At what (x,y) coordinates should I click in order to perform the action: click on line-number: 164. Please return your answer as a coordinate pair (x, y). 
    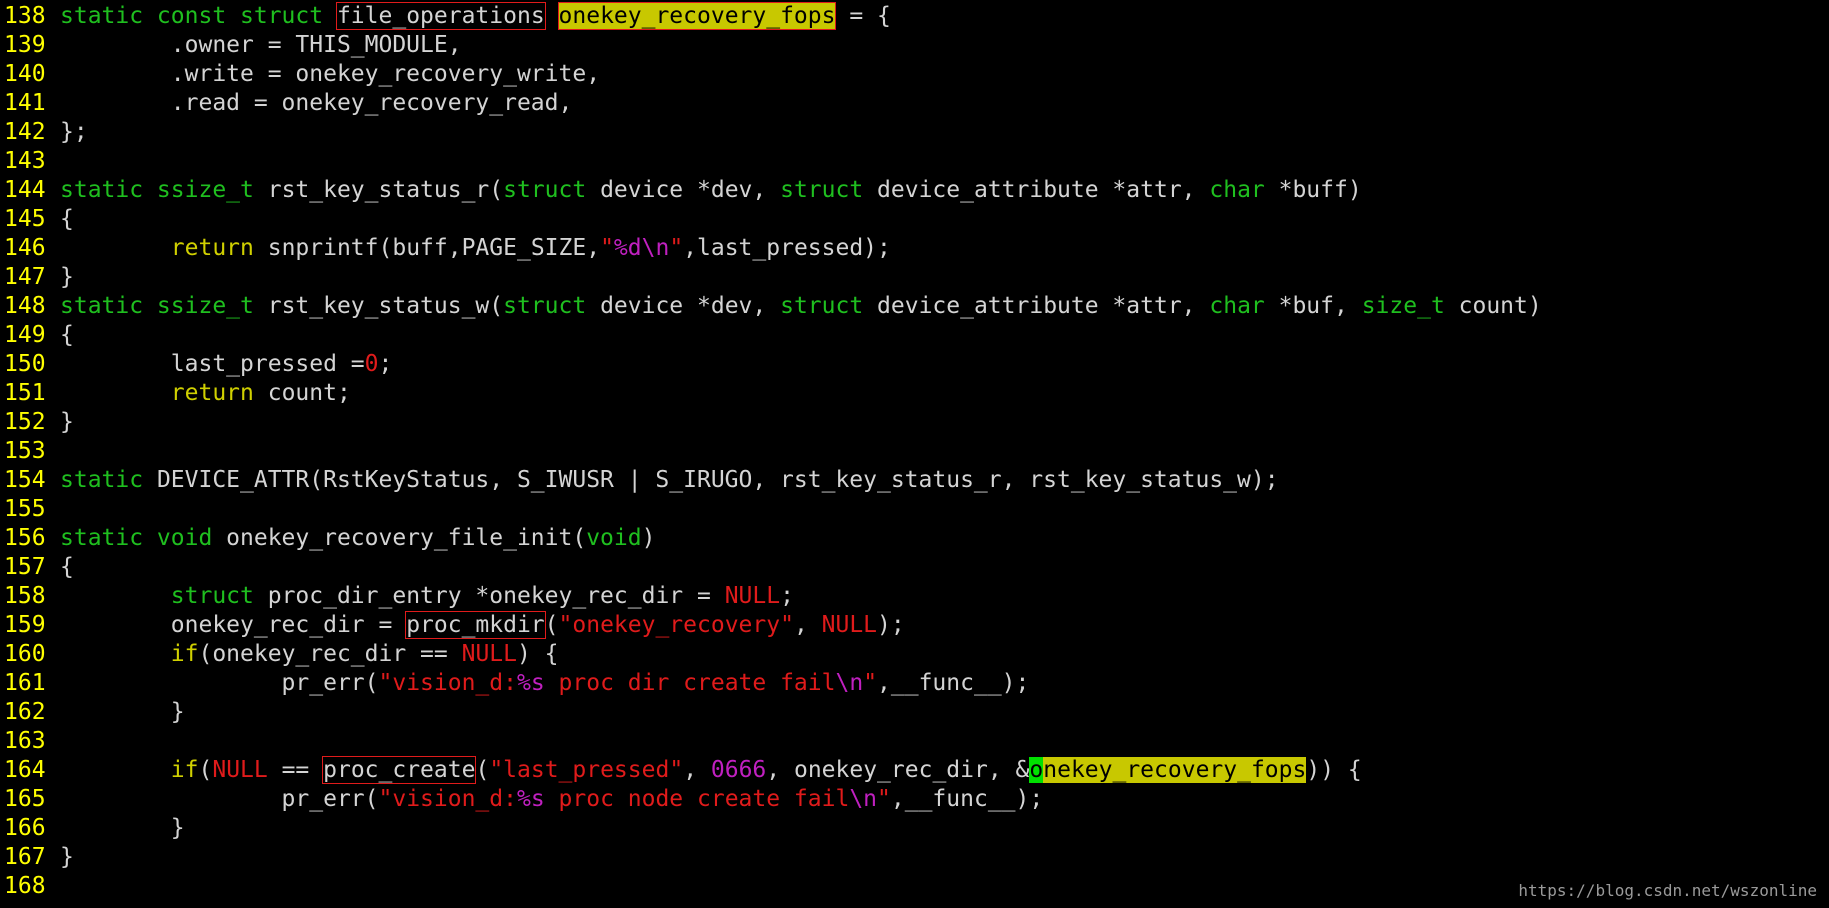
    Looking at the image, I should click on (25, 770).